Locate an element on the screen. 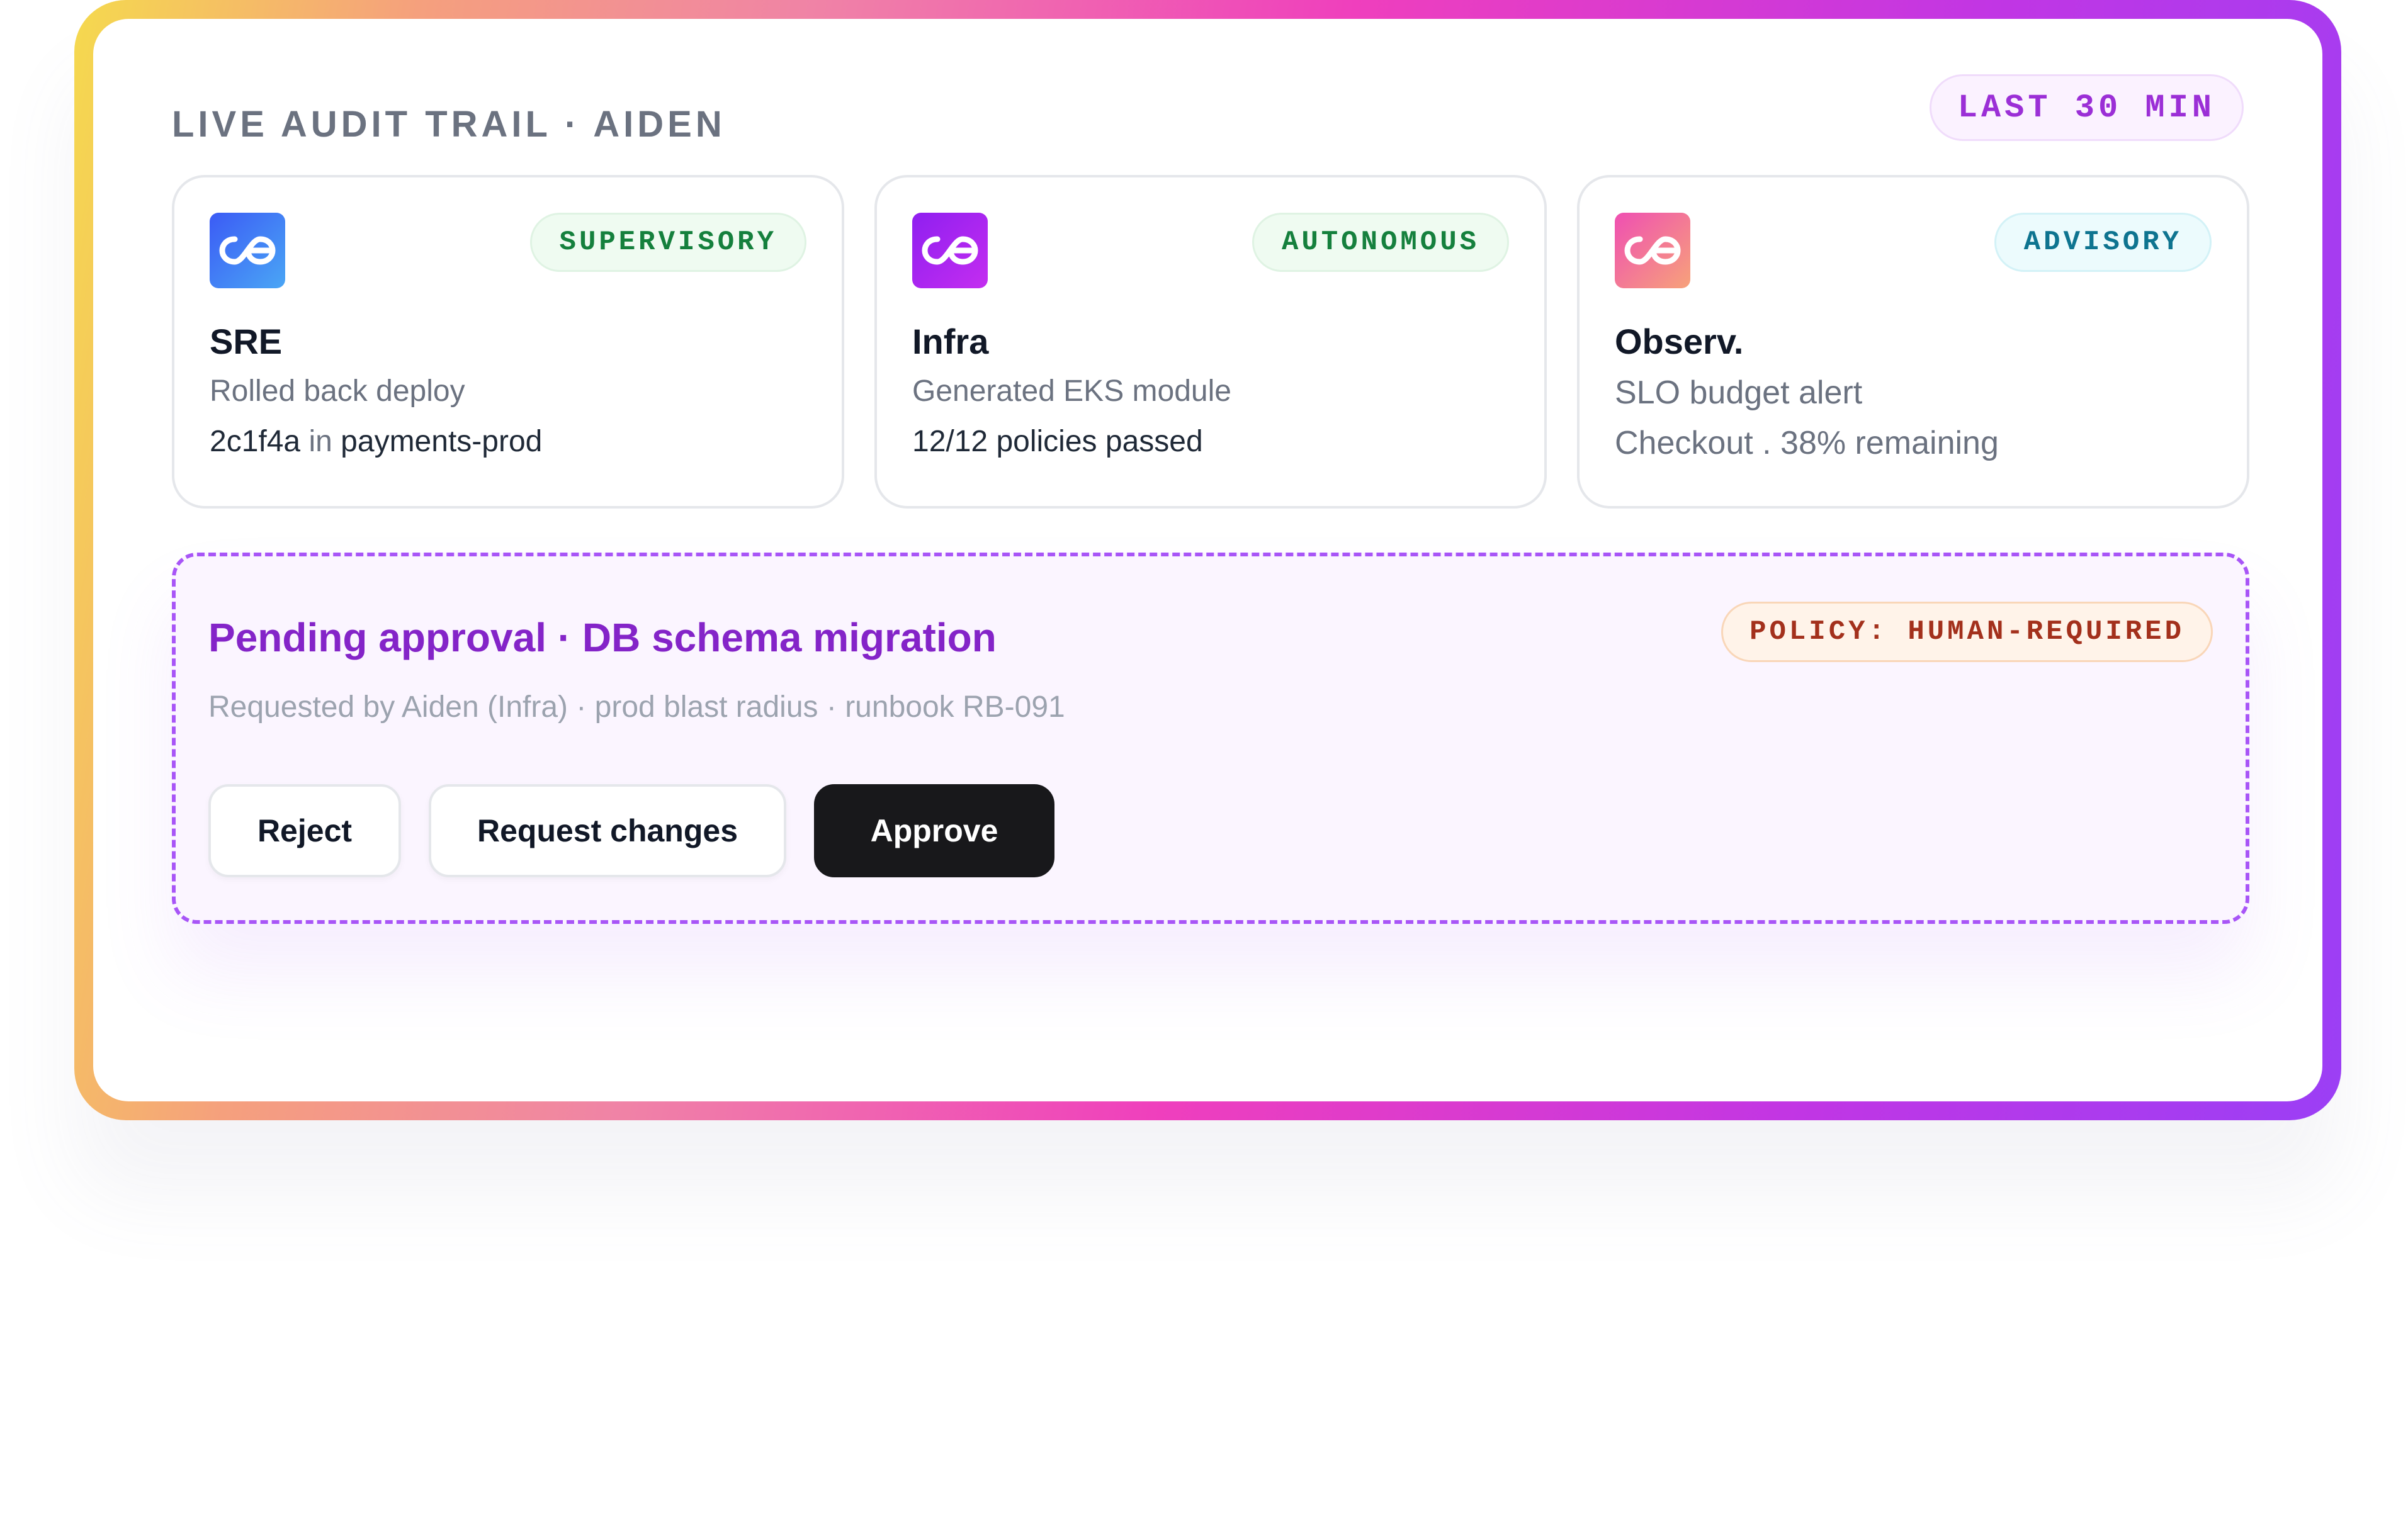  mode-badge-supervisory: SUPERVISORY is located at coordinates (667, 242).